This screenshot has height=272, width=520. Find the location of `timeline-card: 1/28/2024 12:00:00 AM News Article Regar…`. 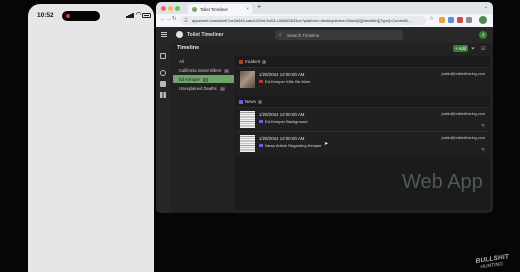

timeline-card: 1/28/2024 12:00:00 AM News Article Regar… is located at coordinates (362, 143).